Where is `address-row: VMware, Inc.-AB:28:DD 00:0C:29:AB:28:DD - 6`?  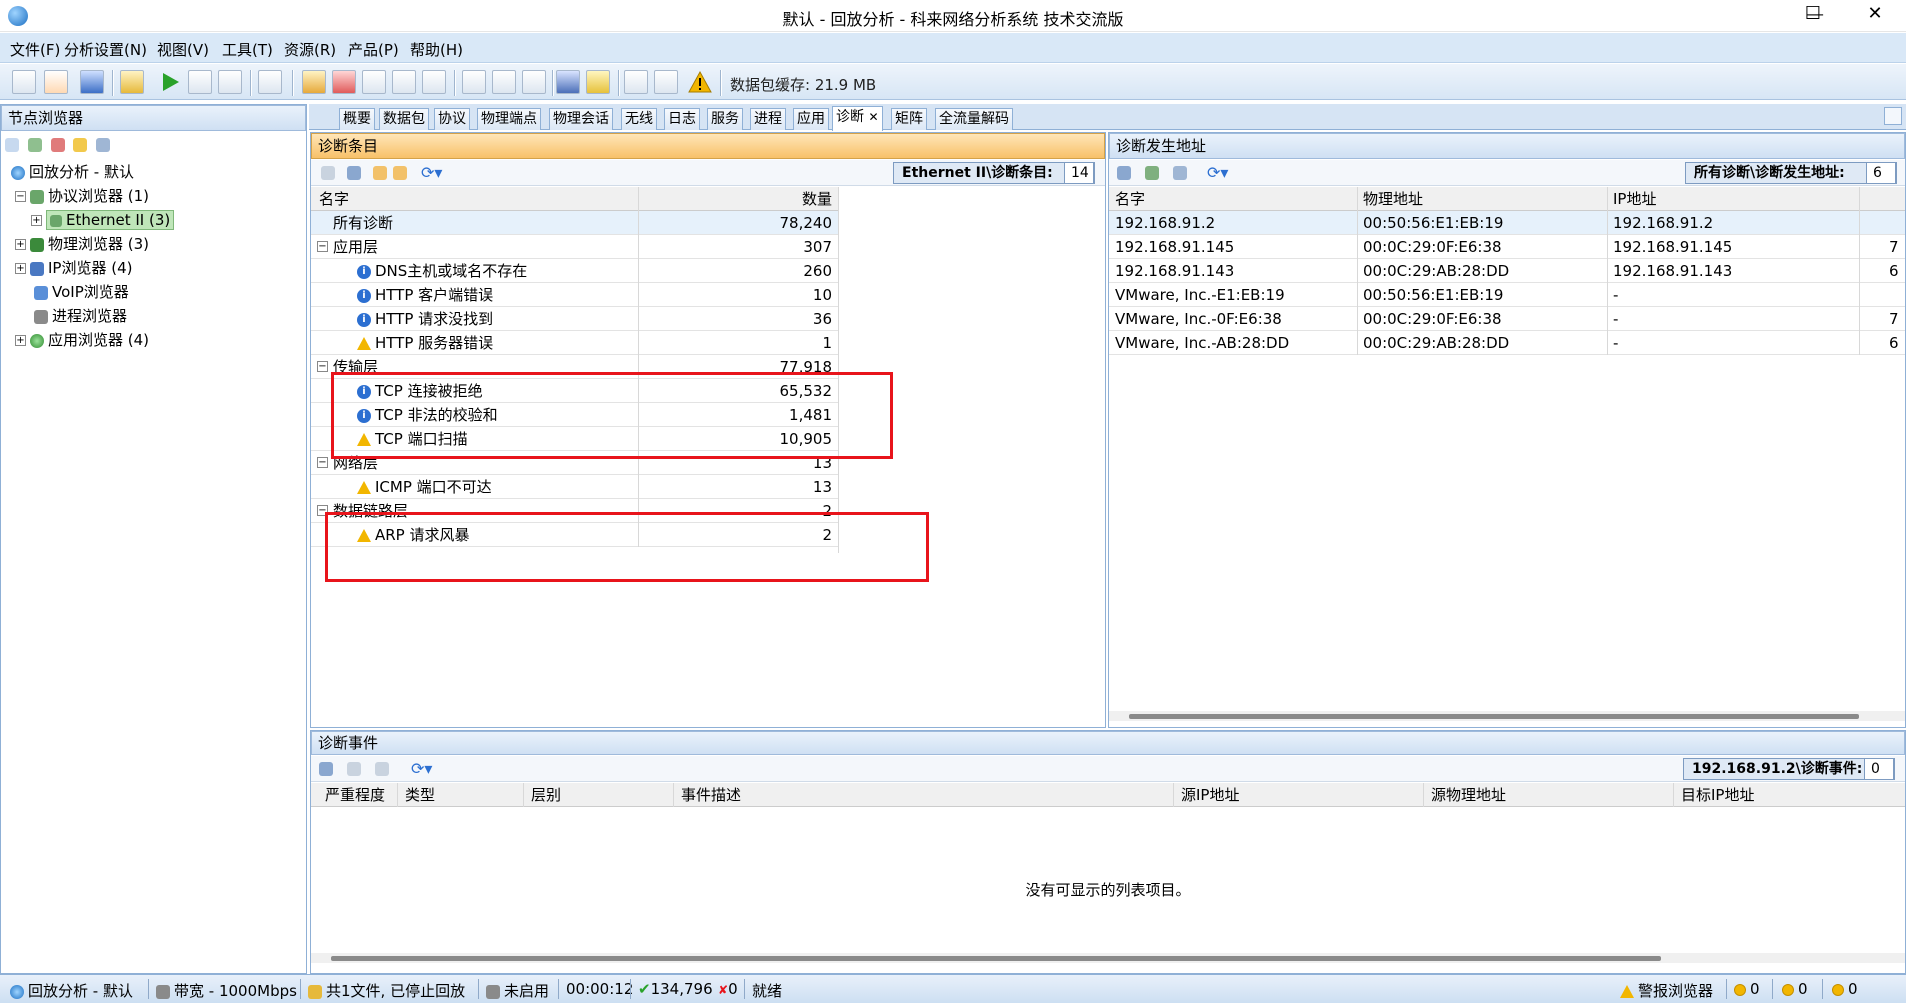 address-row: VMware, Inc.-AB:28:DD 00:0C:29:AB:28:DD - 6 is located at coordinates (1507, 343).